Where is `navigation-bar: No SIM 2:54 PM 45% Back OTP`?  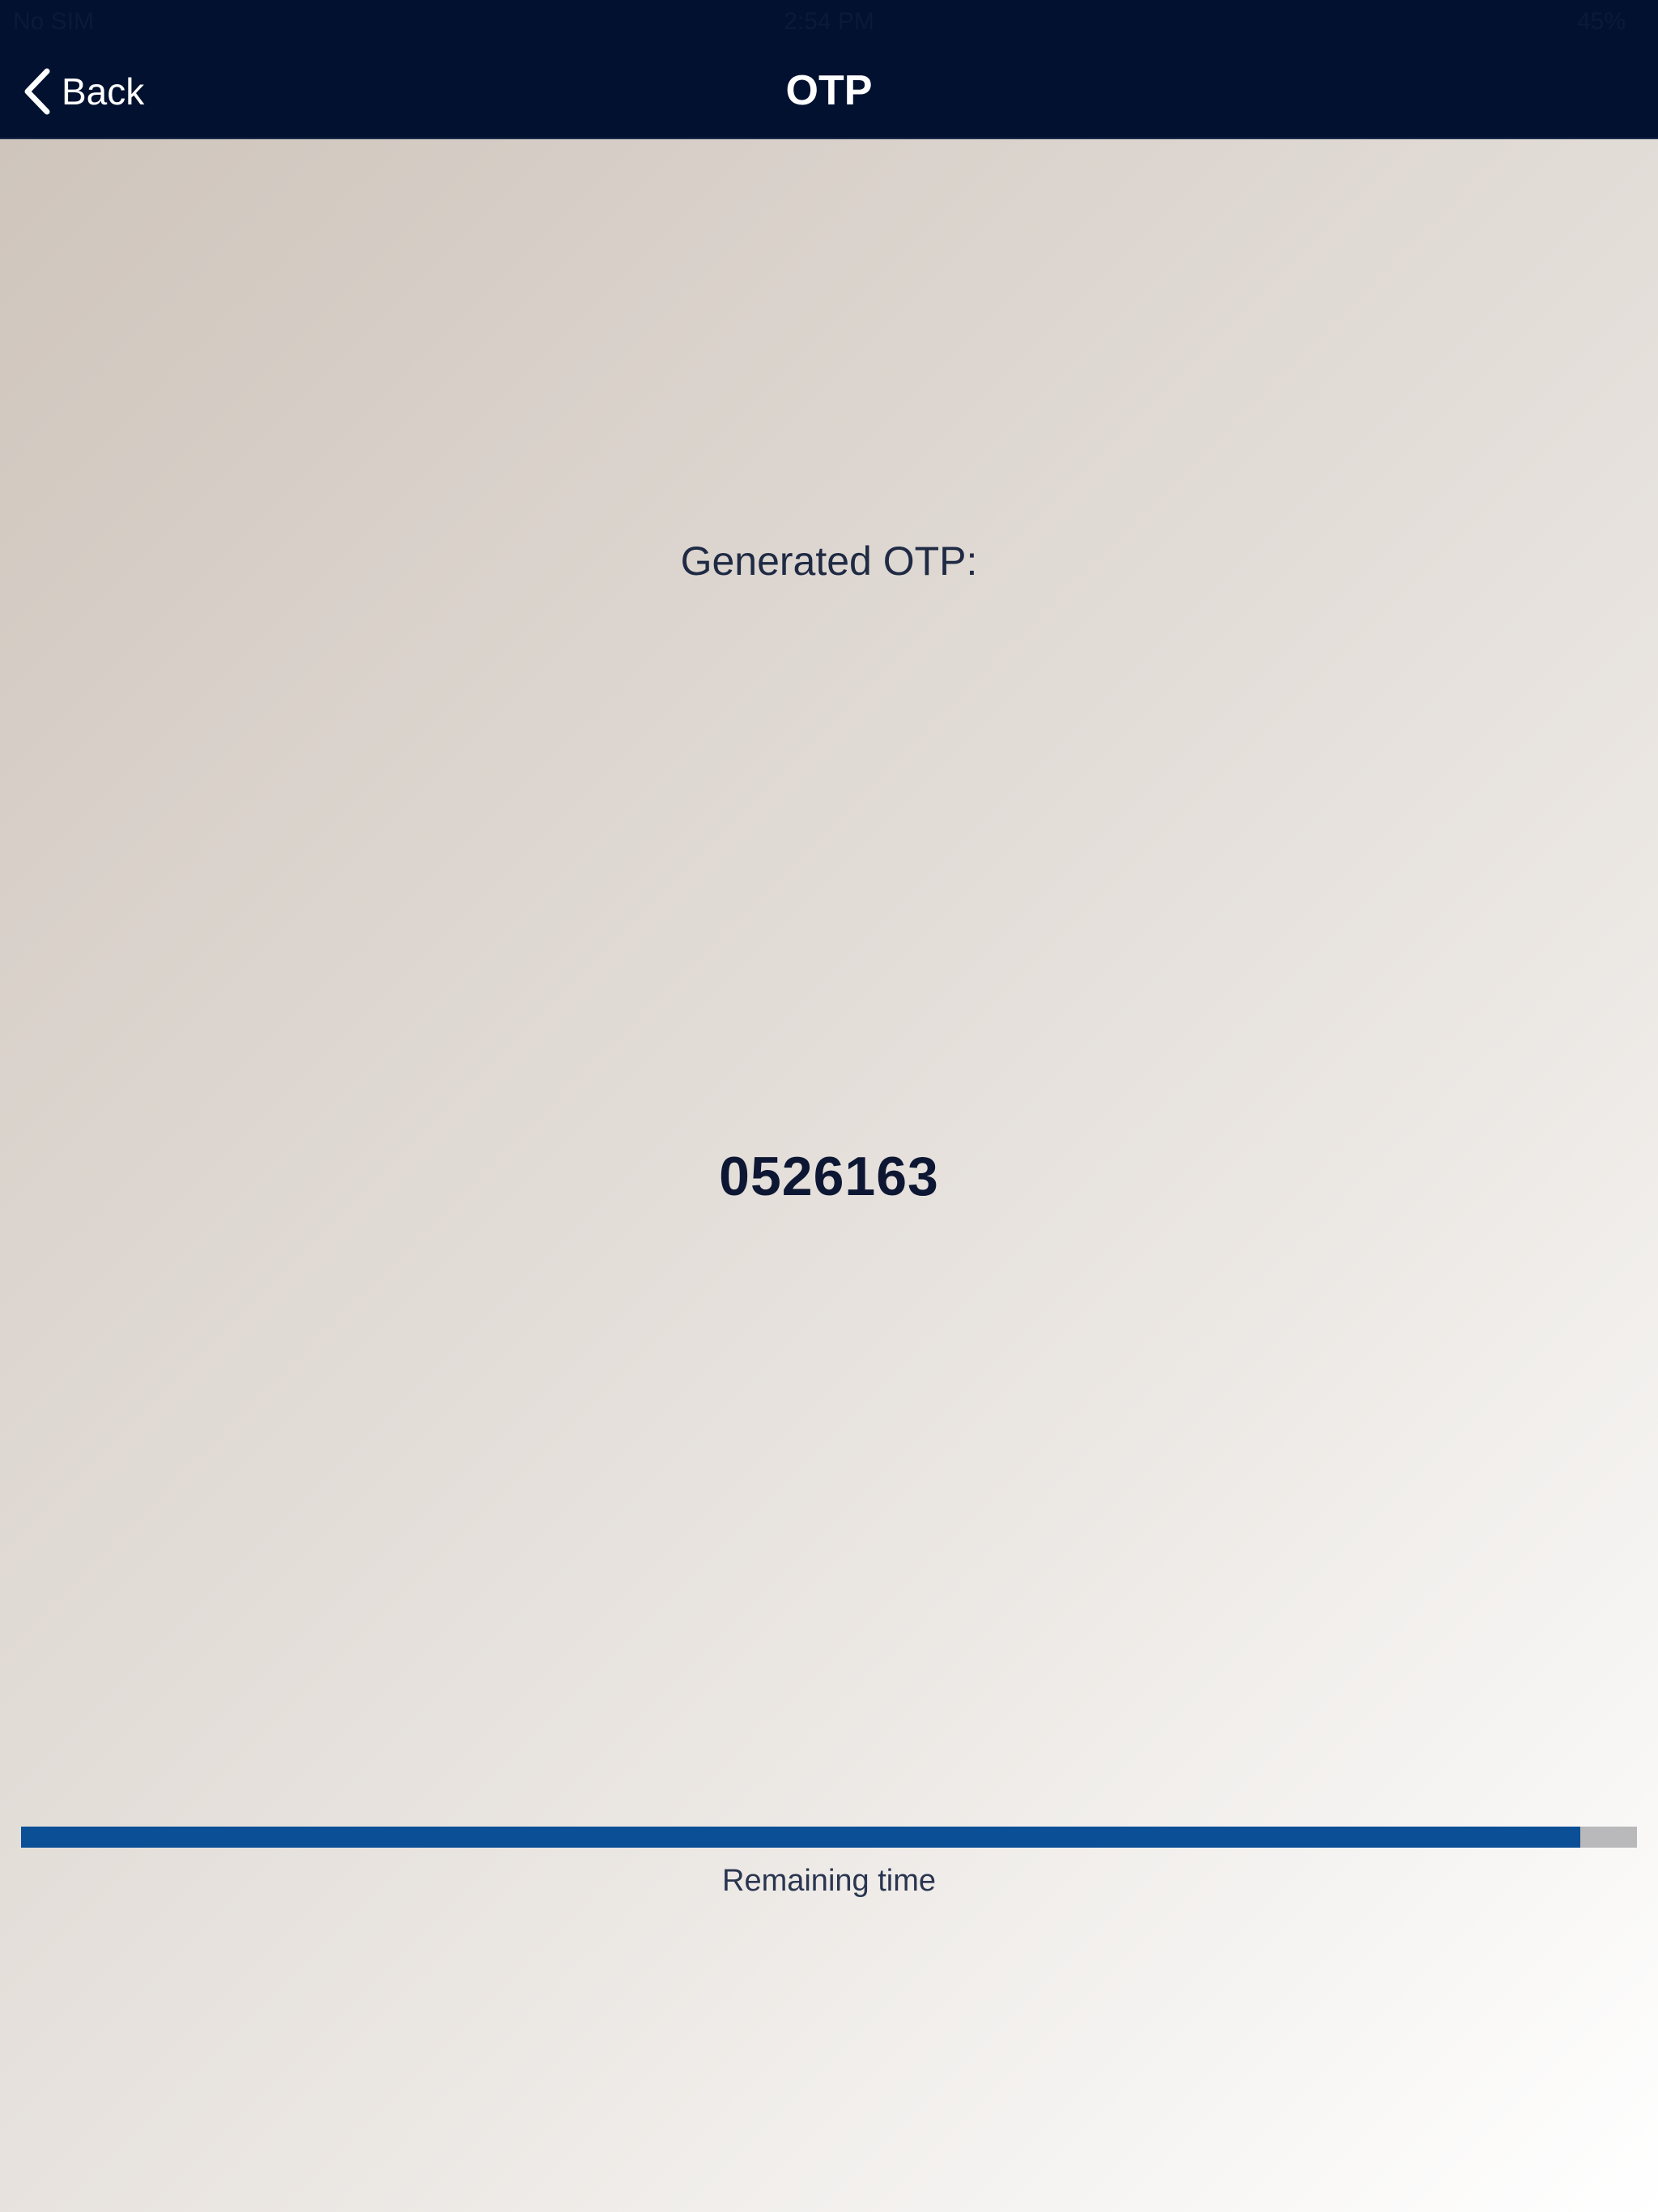 navigation-bar: No SIM 2:54 PM 45% Back OTP is located at coordinates (829, 70).